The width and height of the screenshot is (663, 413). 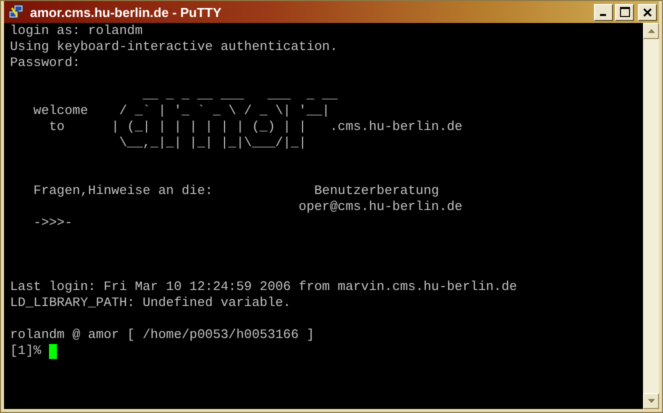 I want to click on window-title: amor.cms.hu-berlin.de - PuTTY, so click(x=126, y=12).